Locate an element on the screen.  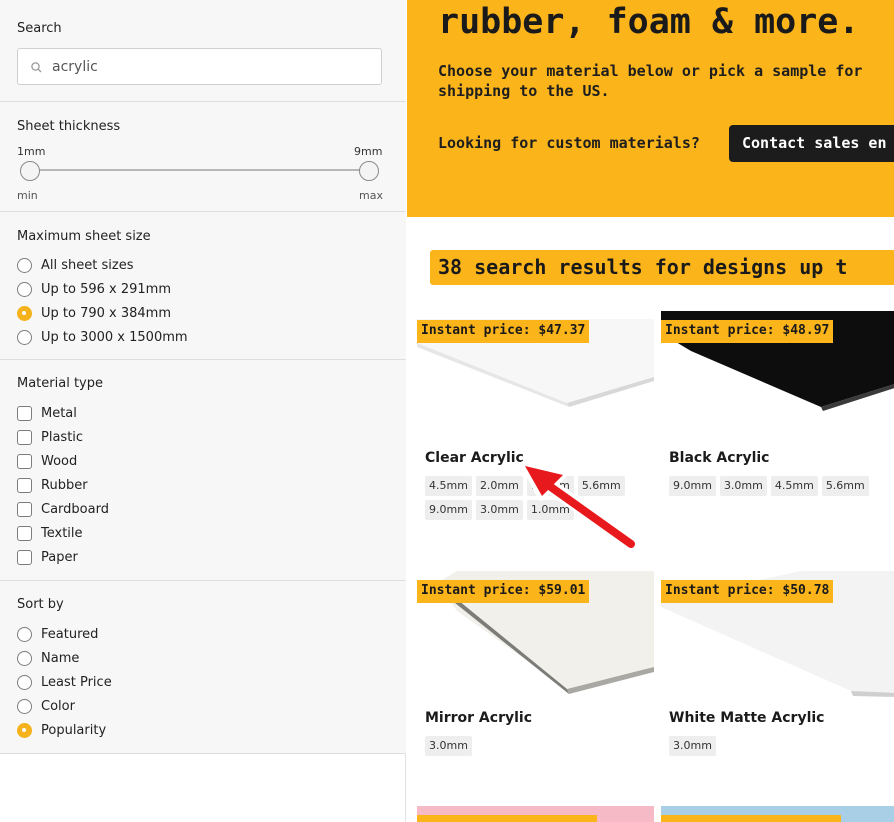
sheet-size-option-3000: Up to 3000 x 1500mm is located at coordinates (102, 337).